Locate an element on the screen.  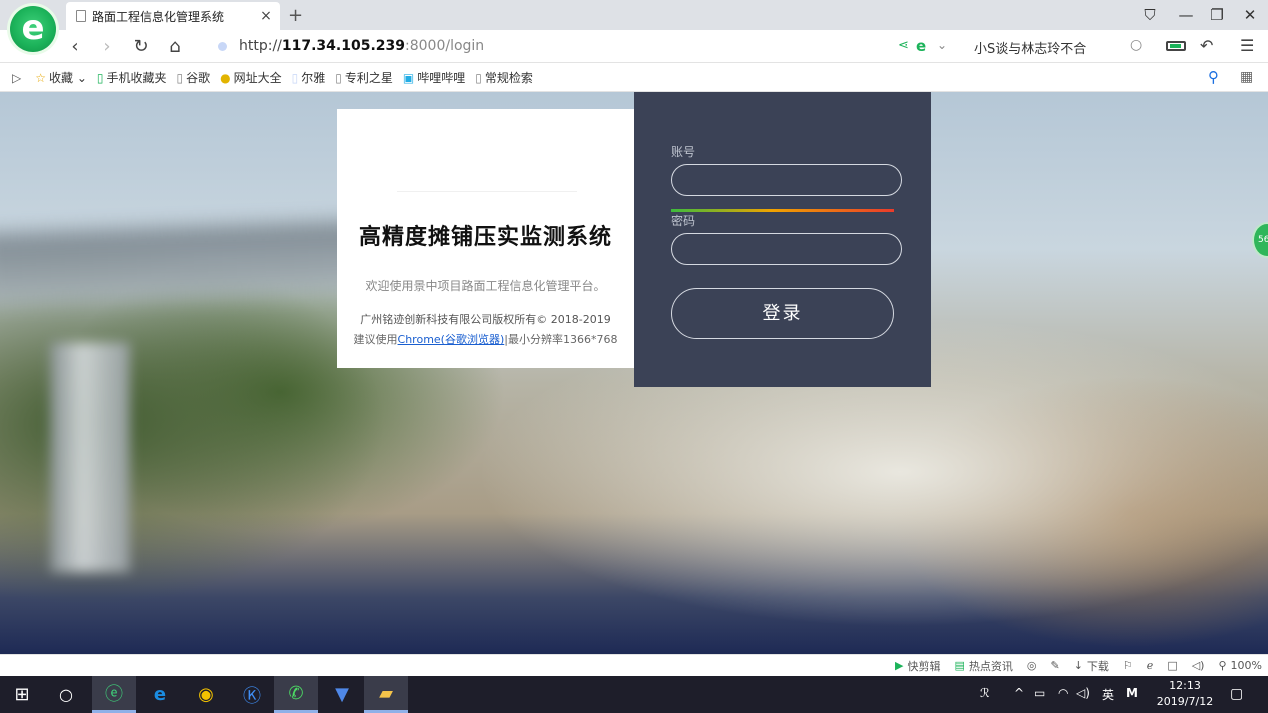
download-icon: ↓ is located at coordinates (1078, 665).